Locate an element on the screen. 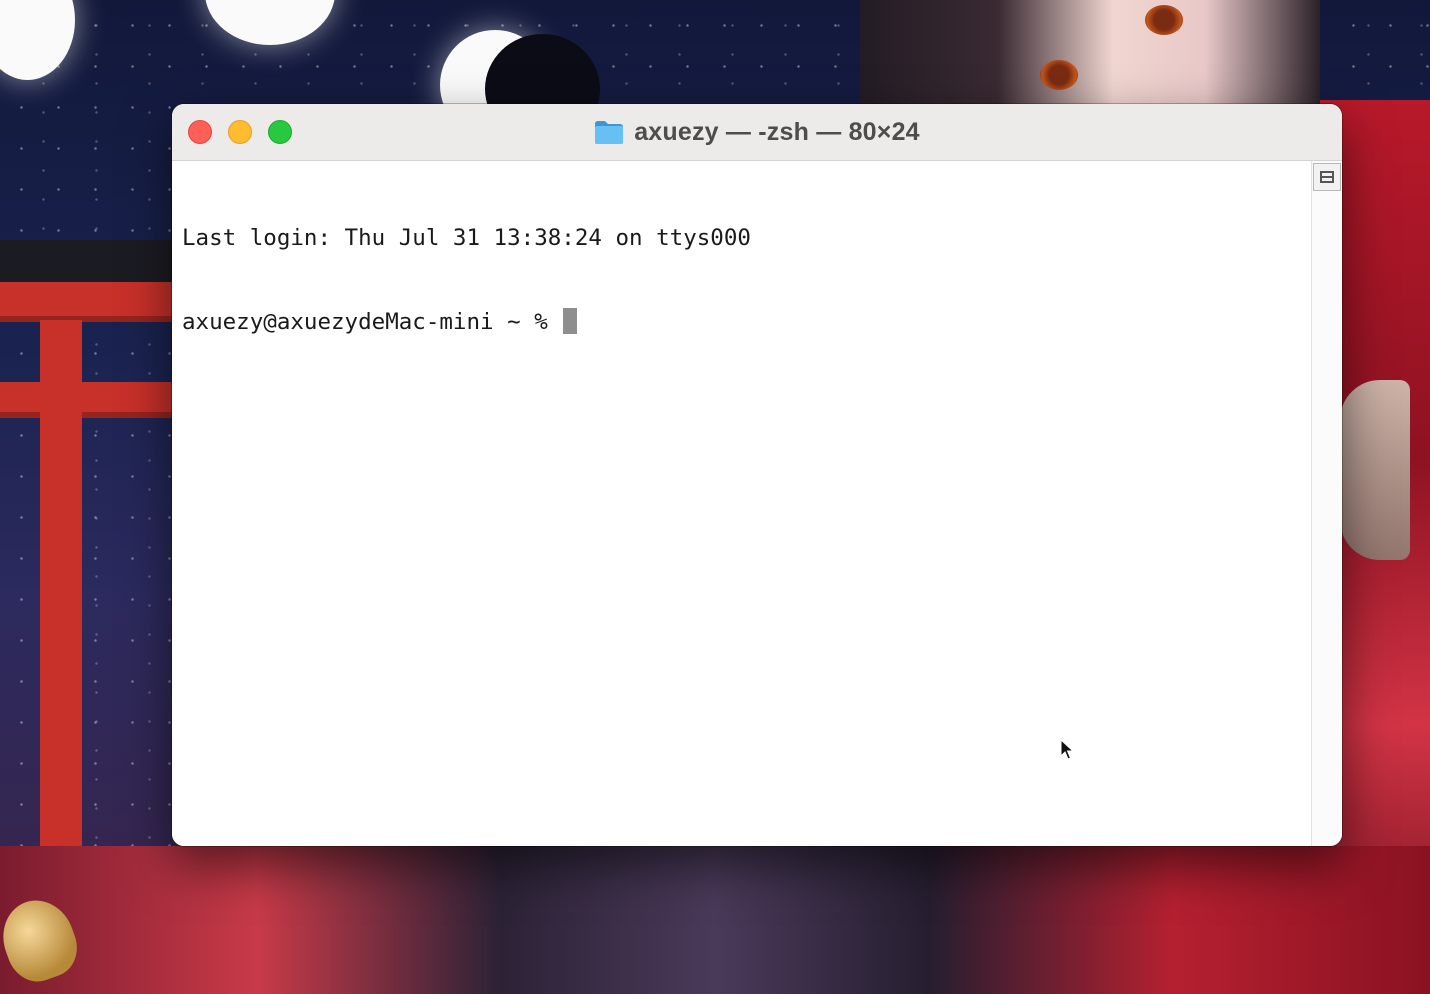 Image resolution: width=1430 pixels, height=994 pixels. terminal-scrollbar is located at coordinates (1326, 503).